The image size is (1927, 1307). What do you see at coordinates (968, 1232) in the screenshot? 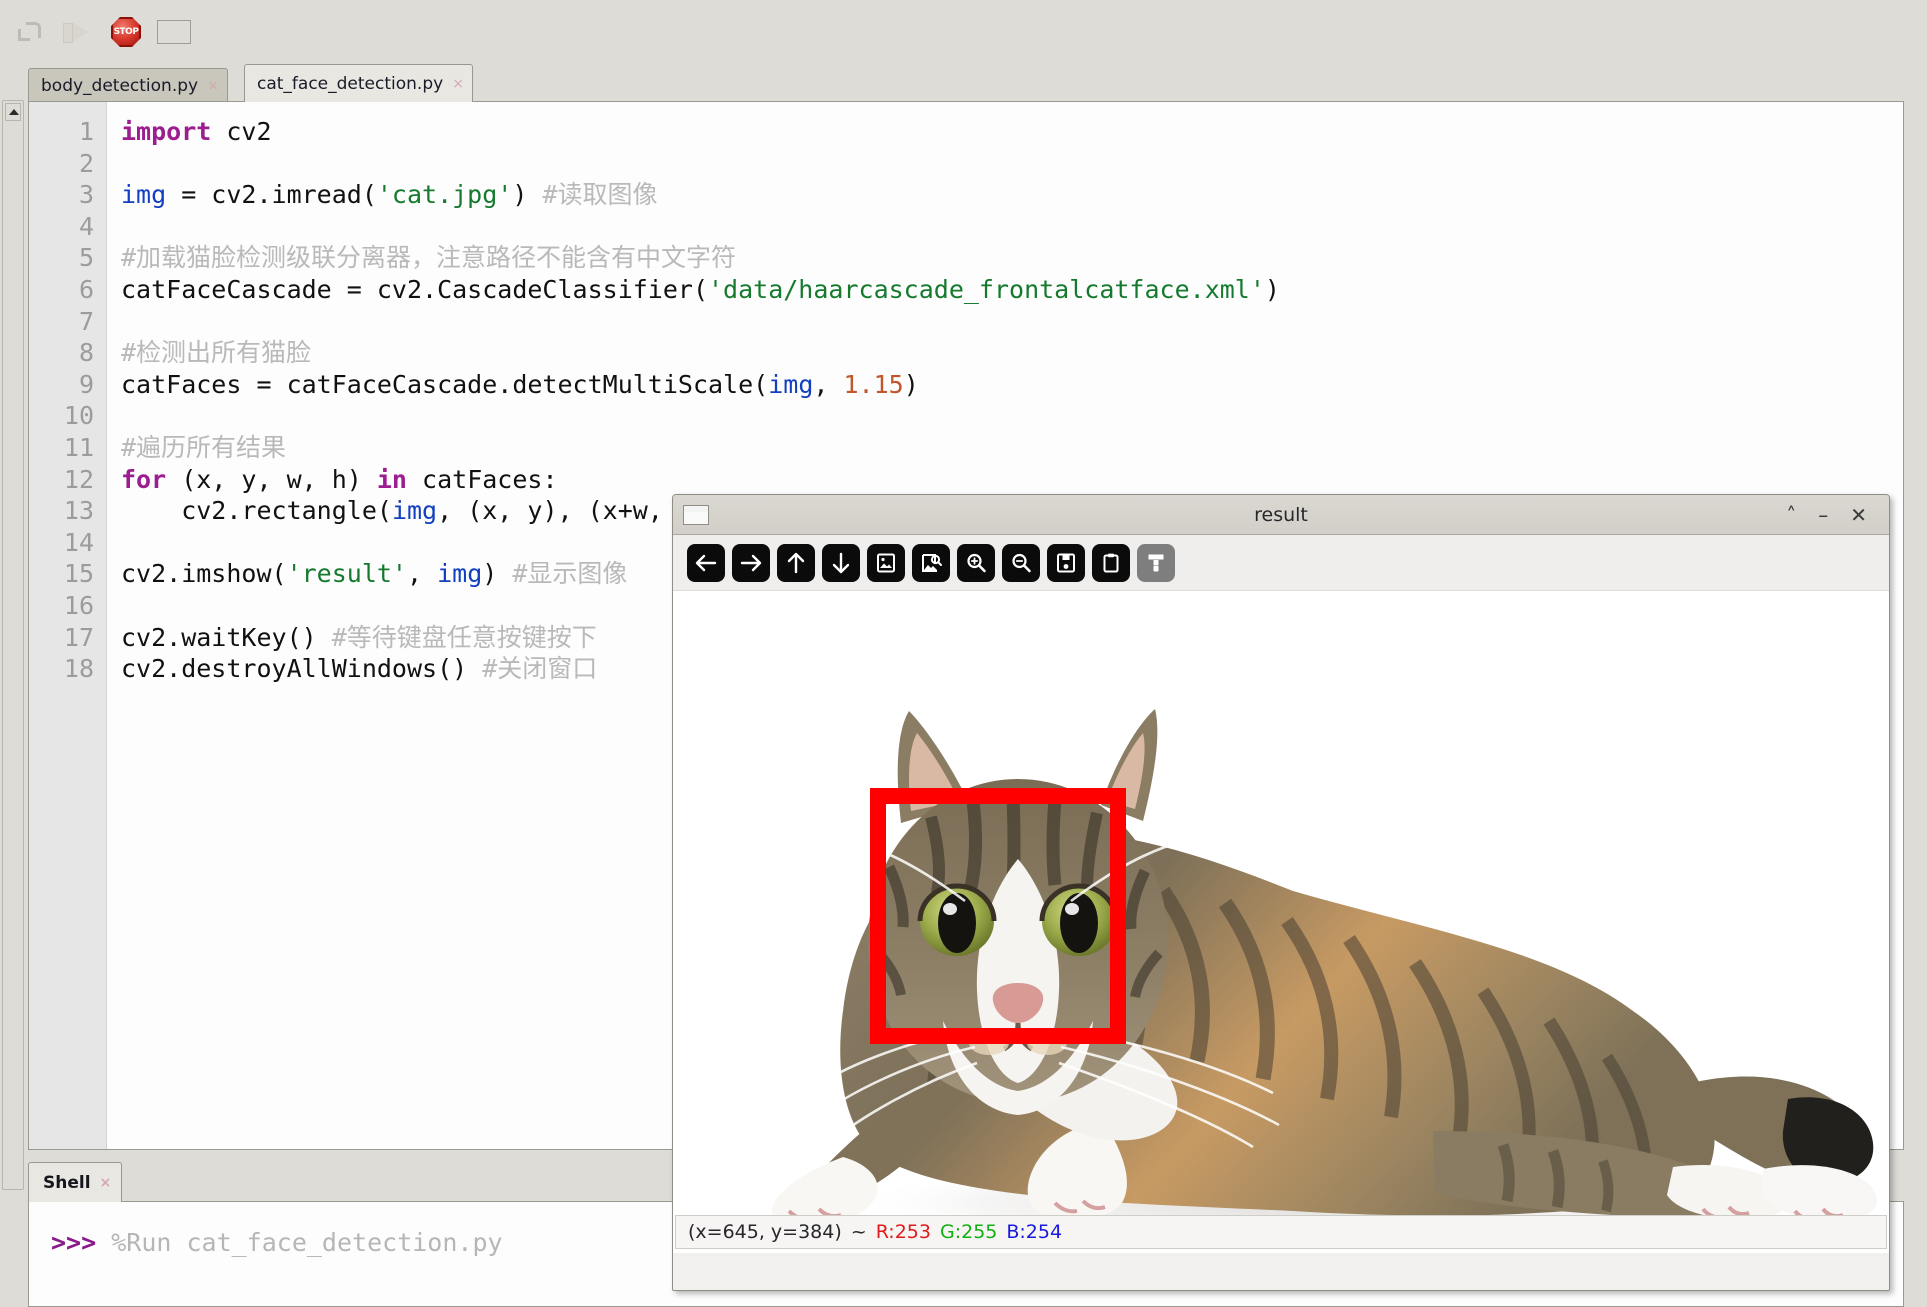
I see `pixel-green-value: G:255` at bounding box center [968, 1232].